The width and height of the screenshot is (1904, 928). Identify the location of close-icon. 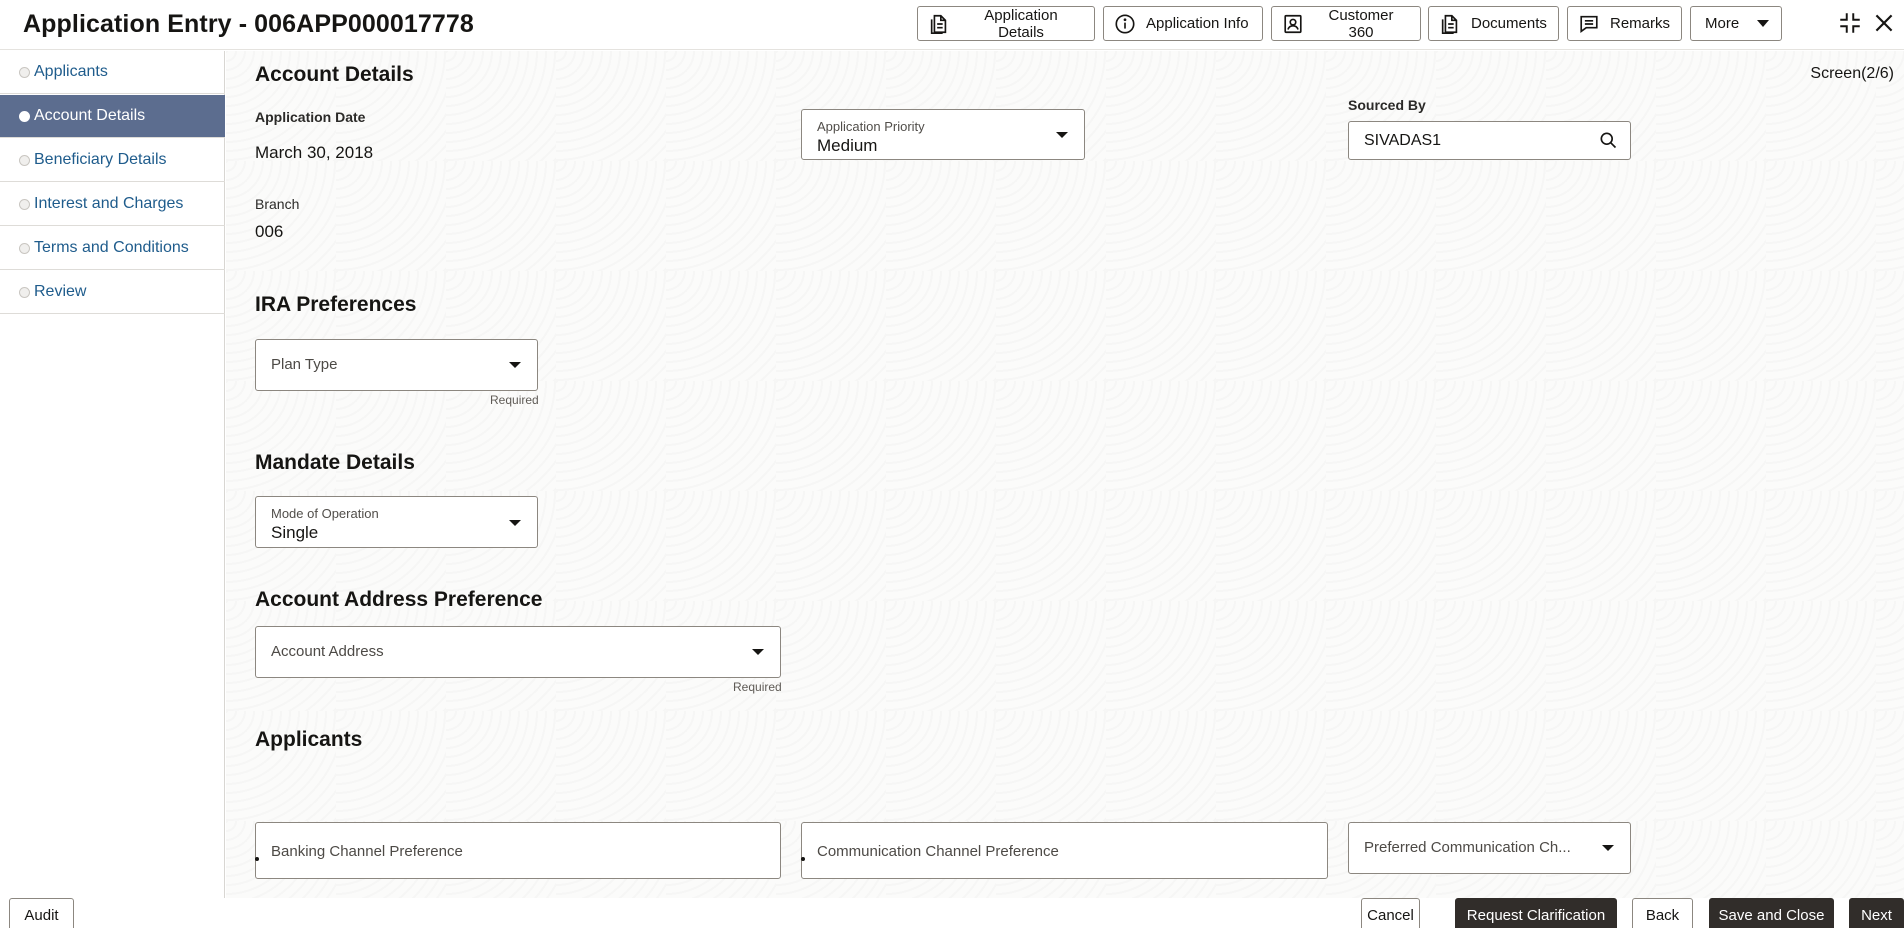
(1884, 23).